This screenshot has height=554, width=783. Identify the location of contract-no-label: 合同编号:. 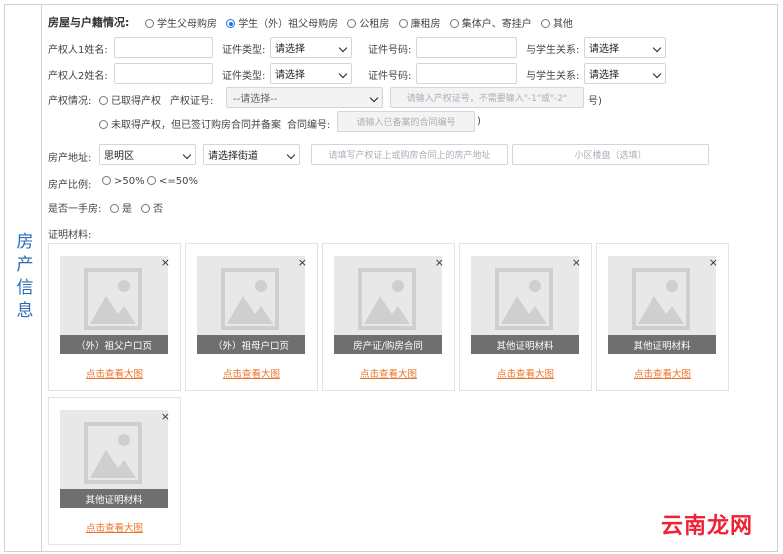
(309, 125).